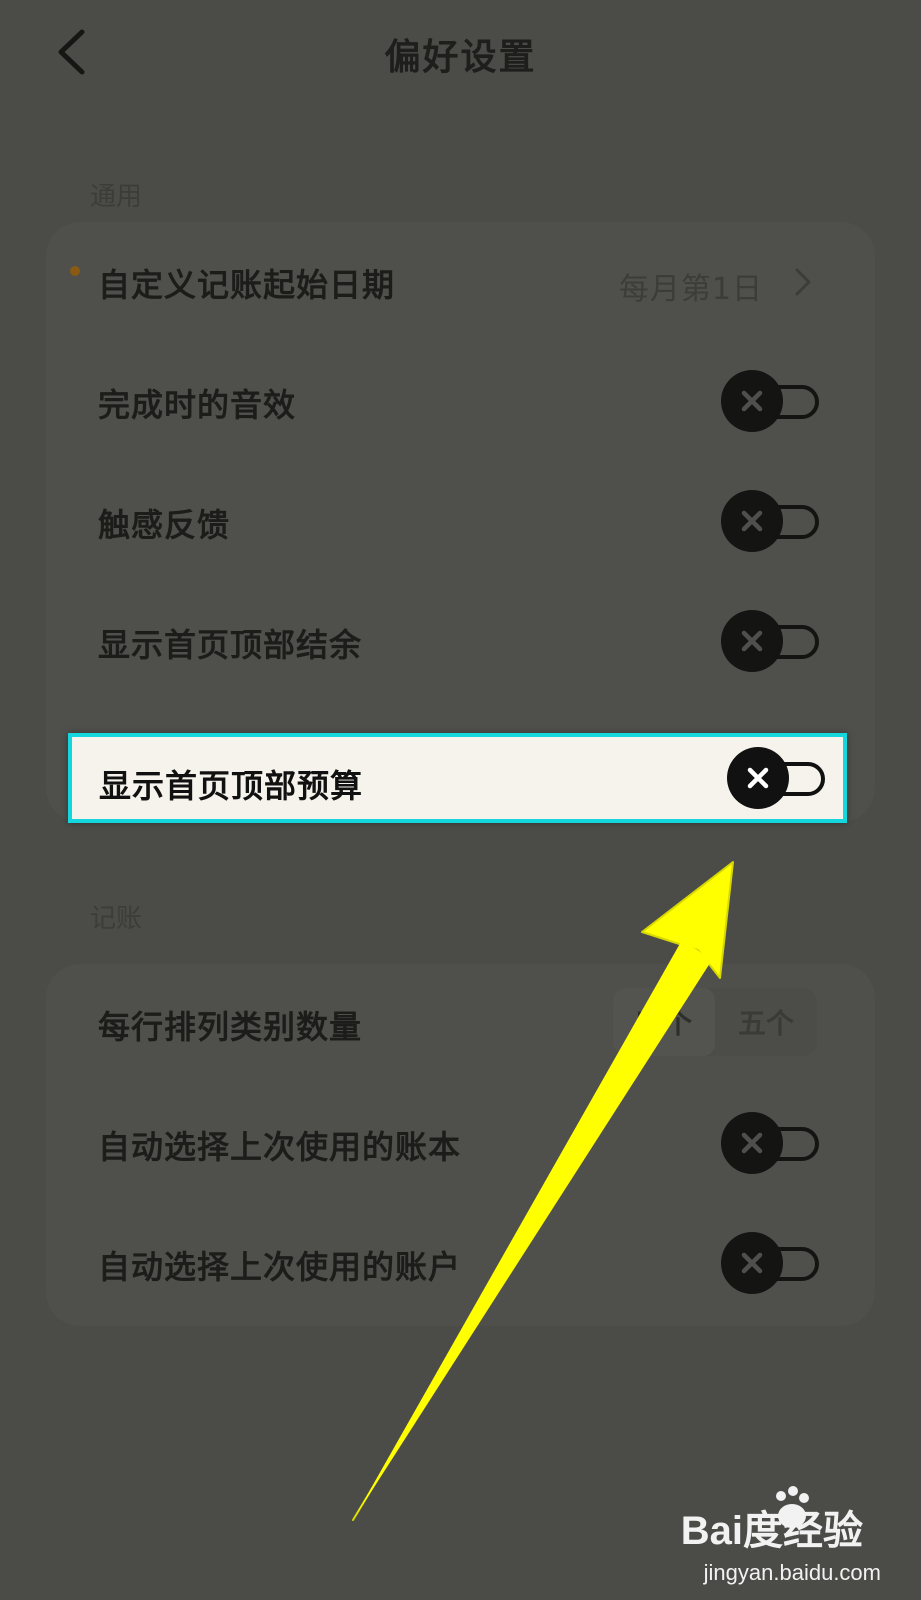 This screenshot has width=921, height=1600. What do you see at coordinates (460, 1024) in the screenshot?
I see `categories-per-row-row: 每行排列类别数量 四个 五个` at bounding box center [460, 1024].